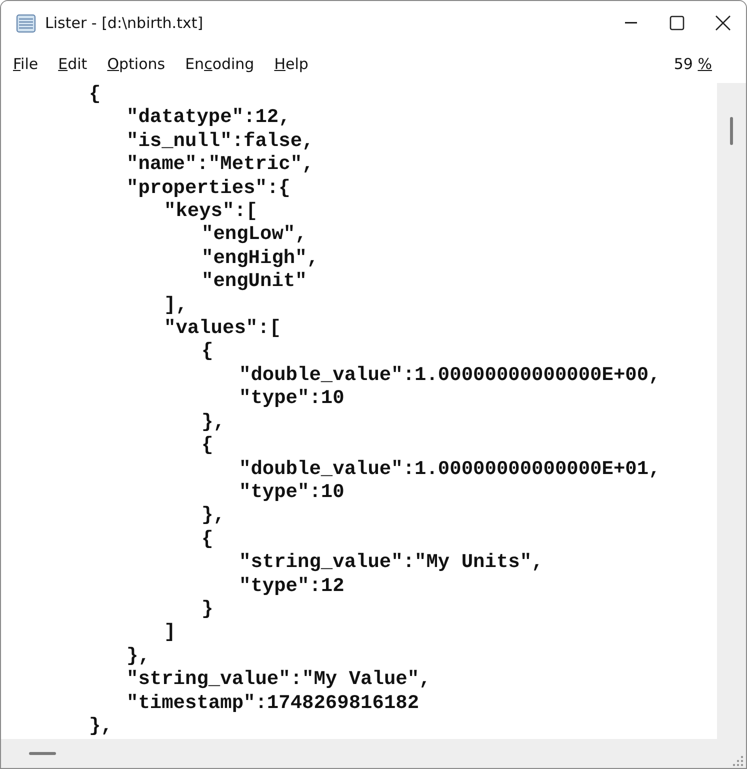 This screenshot has height=769, width=747. What do you see at coordinates (254, 235) in the screenshot?
I see `code-line: "engLow",` at bounding box center [254, 235].